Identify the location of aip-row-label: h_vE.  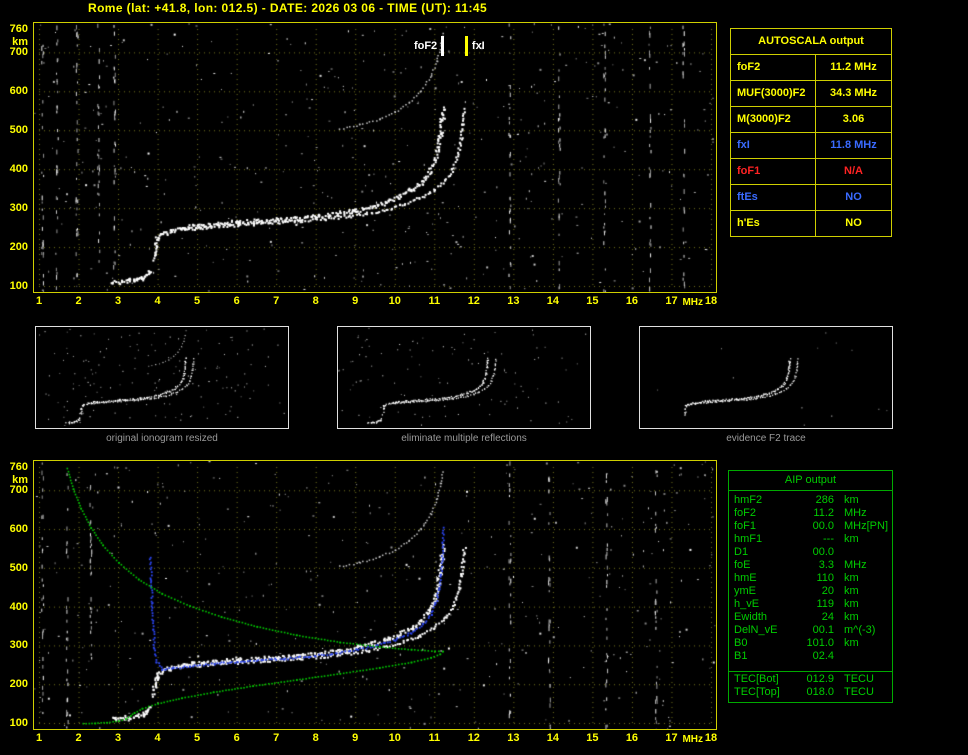
(747, 604).